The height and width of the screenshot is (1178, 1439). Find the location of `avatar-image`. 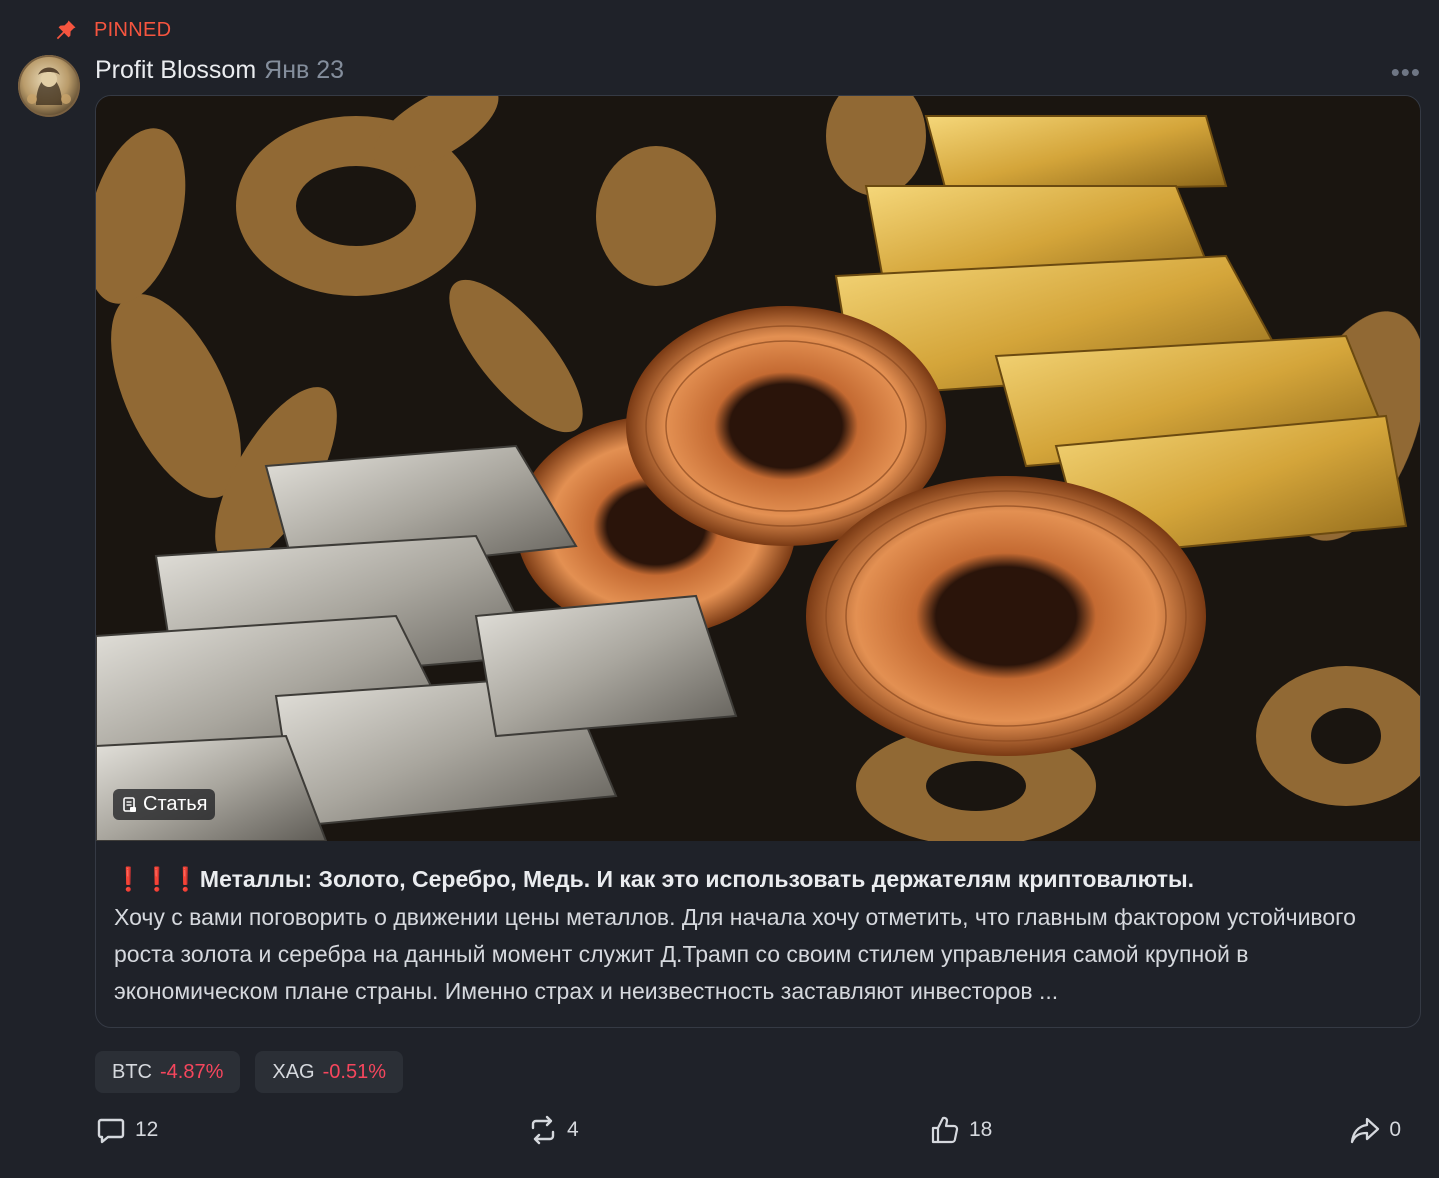

avatar-image is located at coordinates (49, 86).